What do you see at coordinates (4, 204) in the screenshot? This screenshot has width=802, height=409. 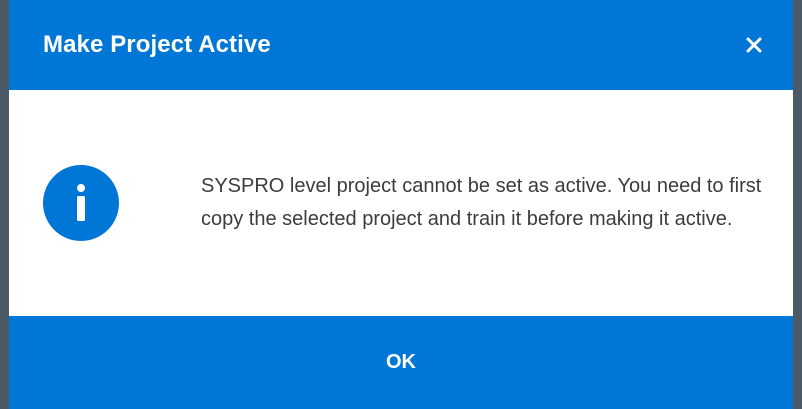 I see `backdrop-left` at bounding box center [4, 204].